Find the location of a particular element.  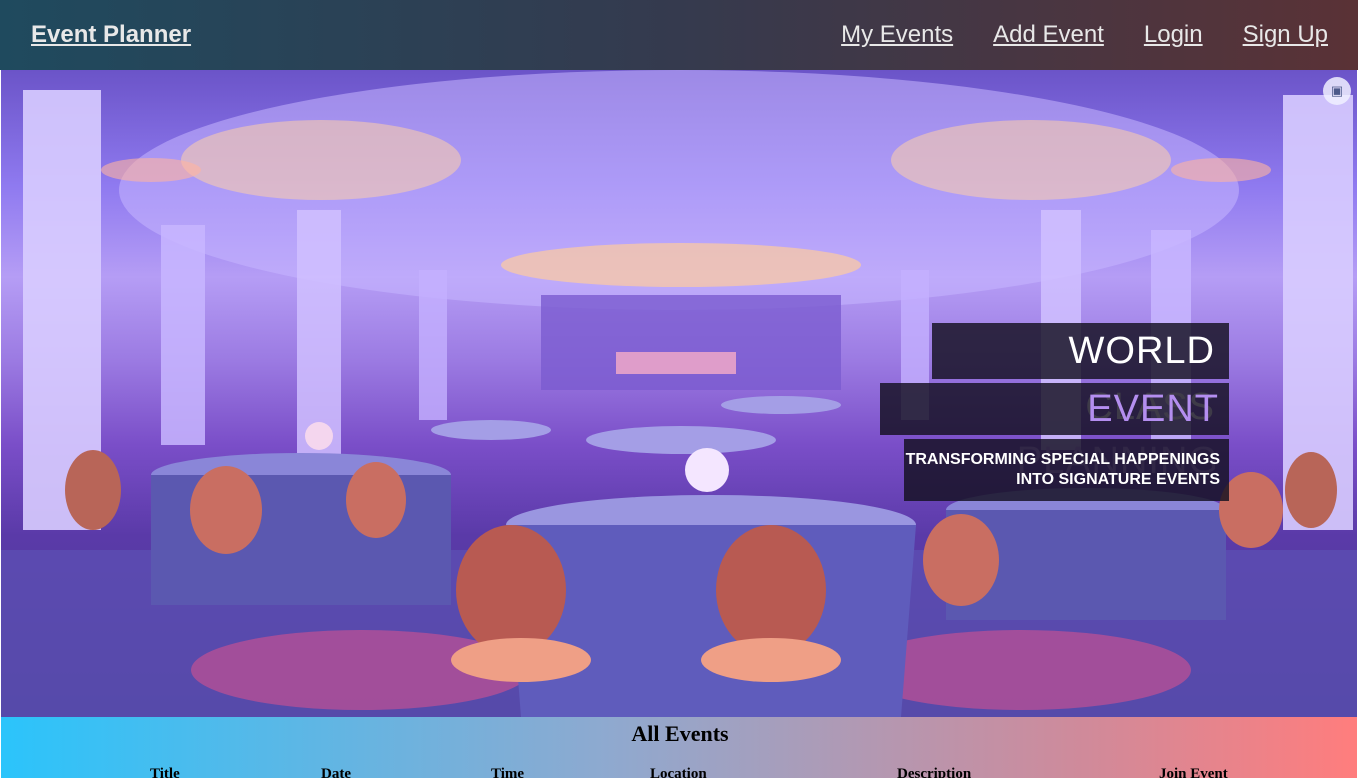

nav-signup-link: Sign Up is located at coordinates (1285, 35).